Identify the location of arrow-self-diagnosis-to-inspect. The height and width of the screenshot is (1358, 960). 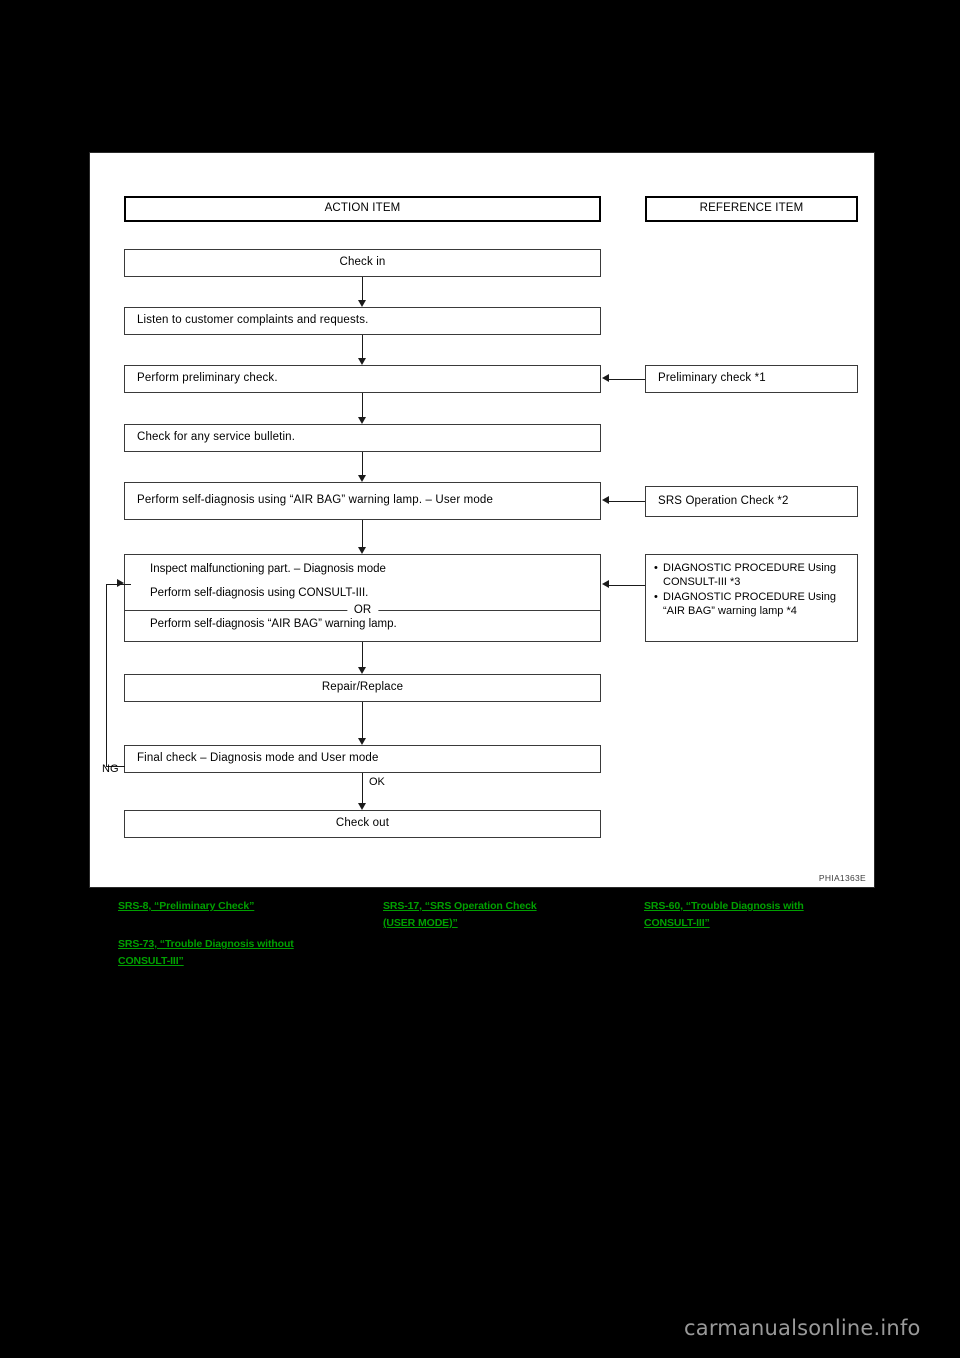
(362, 550).